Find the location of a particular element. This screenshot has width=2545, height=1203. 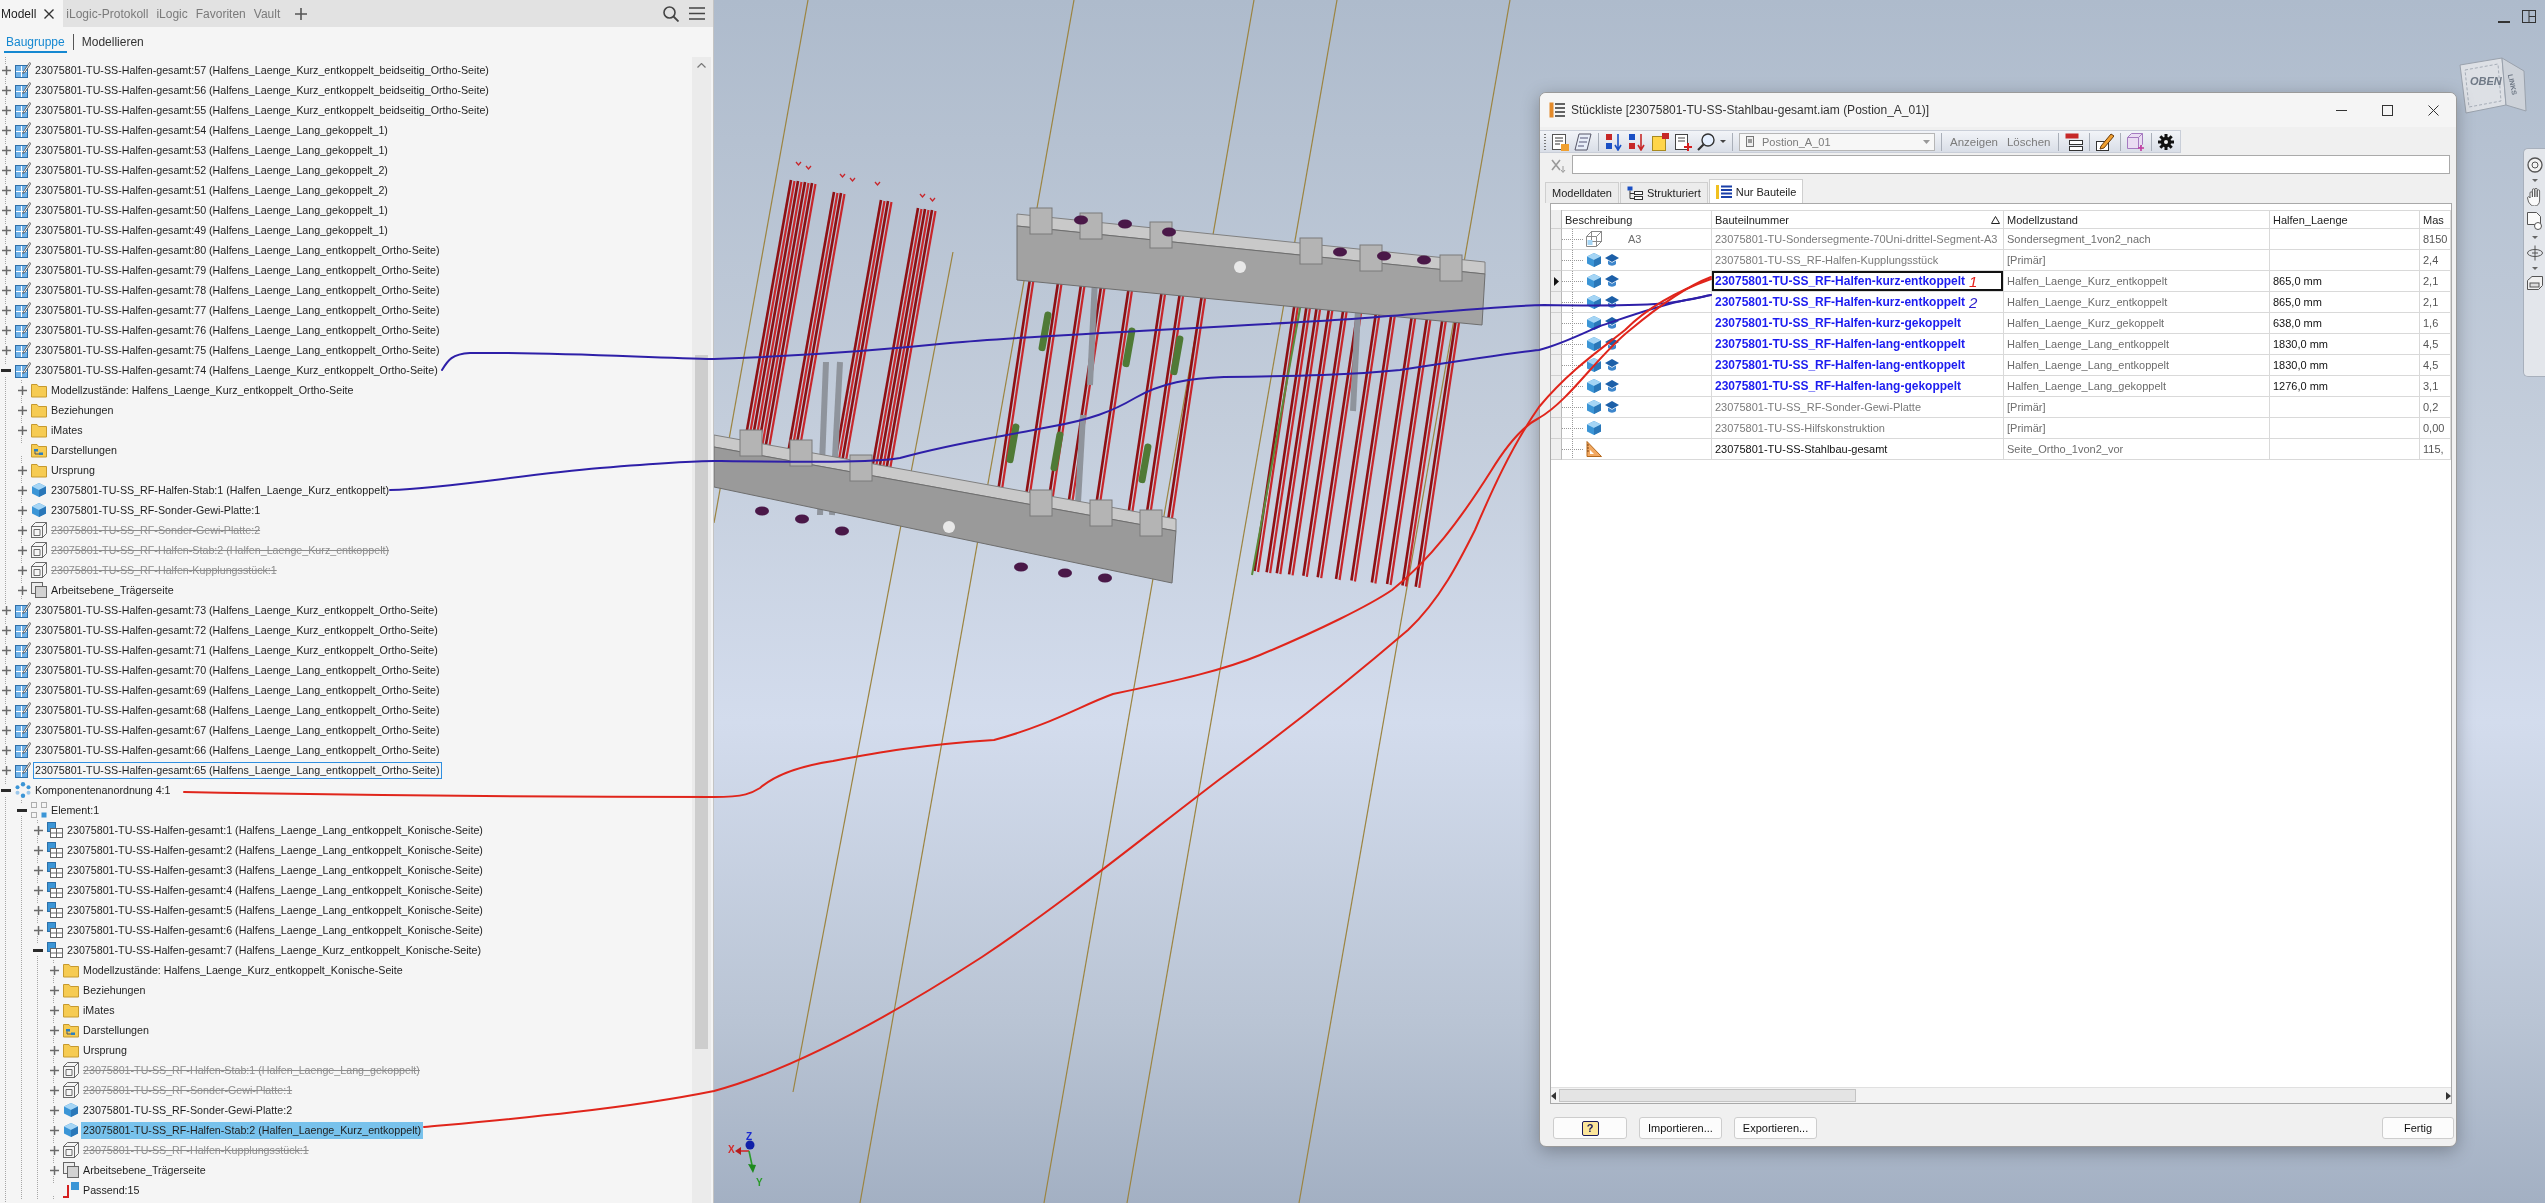

tree-item: 23075801-TU-SS-Halfen-gesamt:76 (Halfens_Laenge_Lang_entkoppelt_Ortho-Seite) is located at coordinates (237, 330).